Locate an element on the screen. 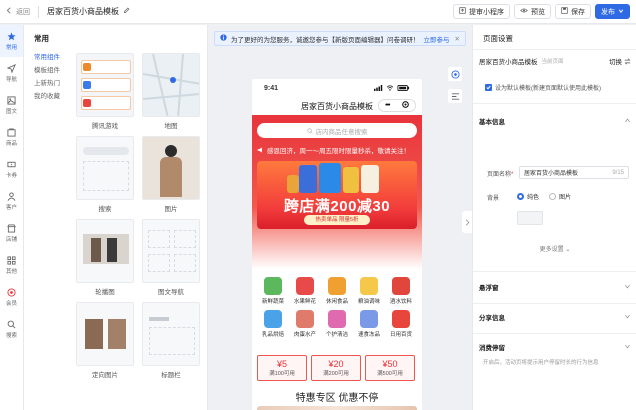 The height and width of the screenshot is (410, 636). document-title: 居家百货小商品模板 is located at coordinates (88, 11).